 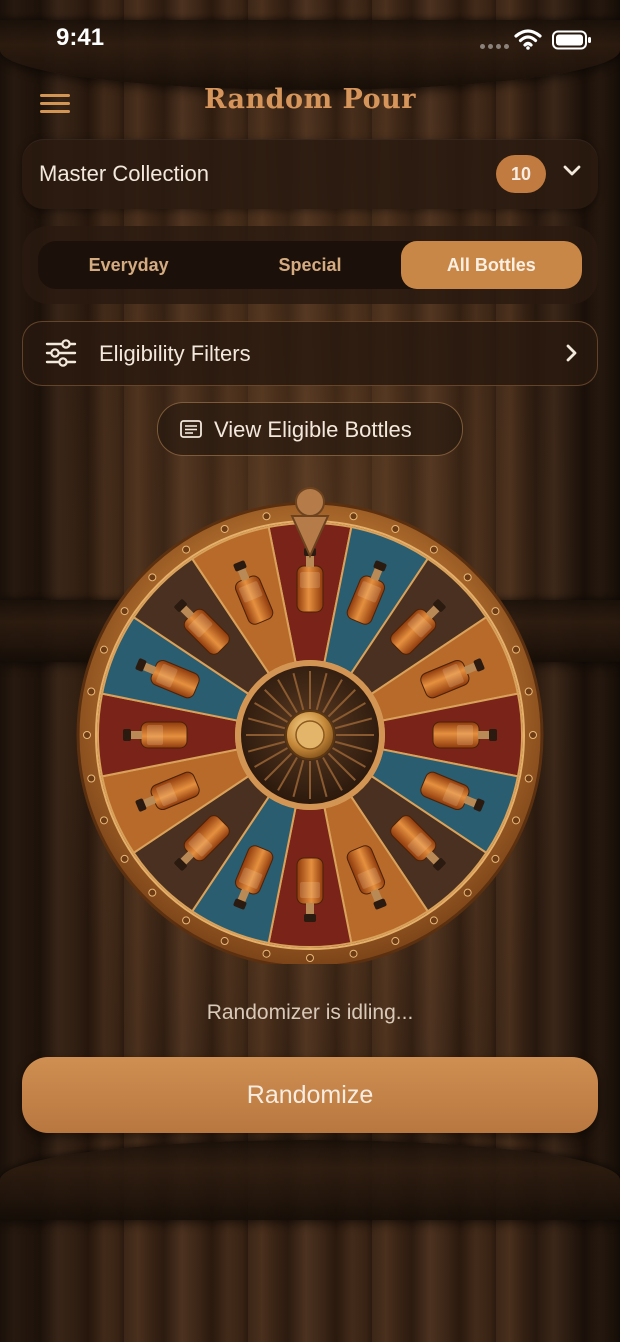 I want to click on list-icon, so click(x=191, y=429).